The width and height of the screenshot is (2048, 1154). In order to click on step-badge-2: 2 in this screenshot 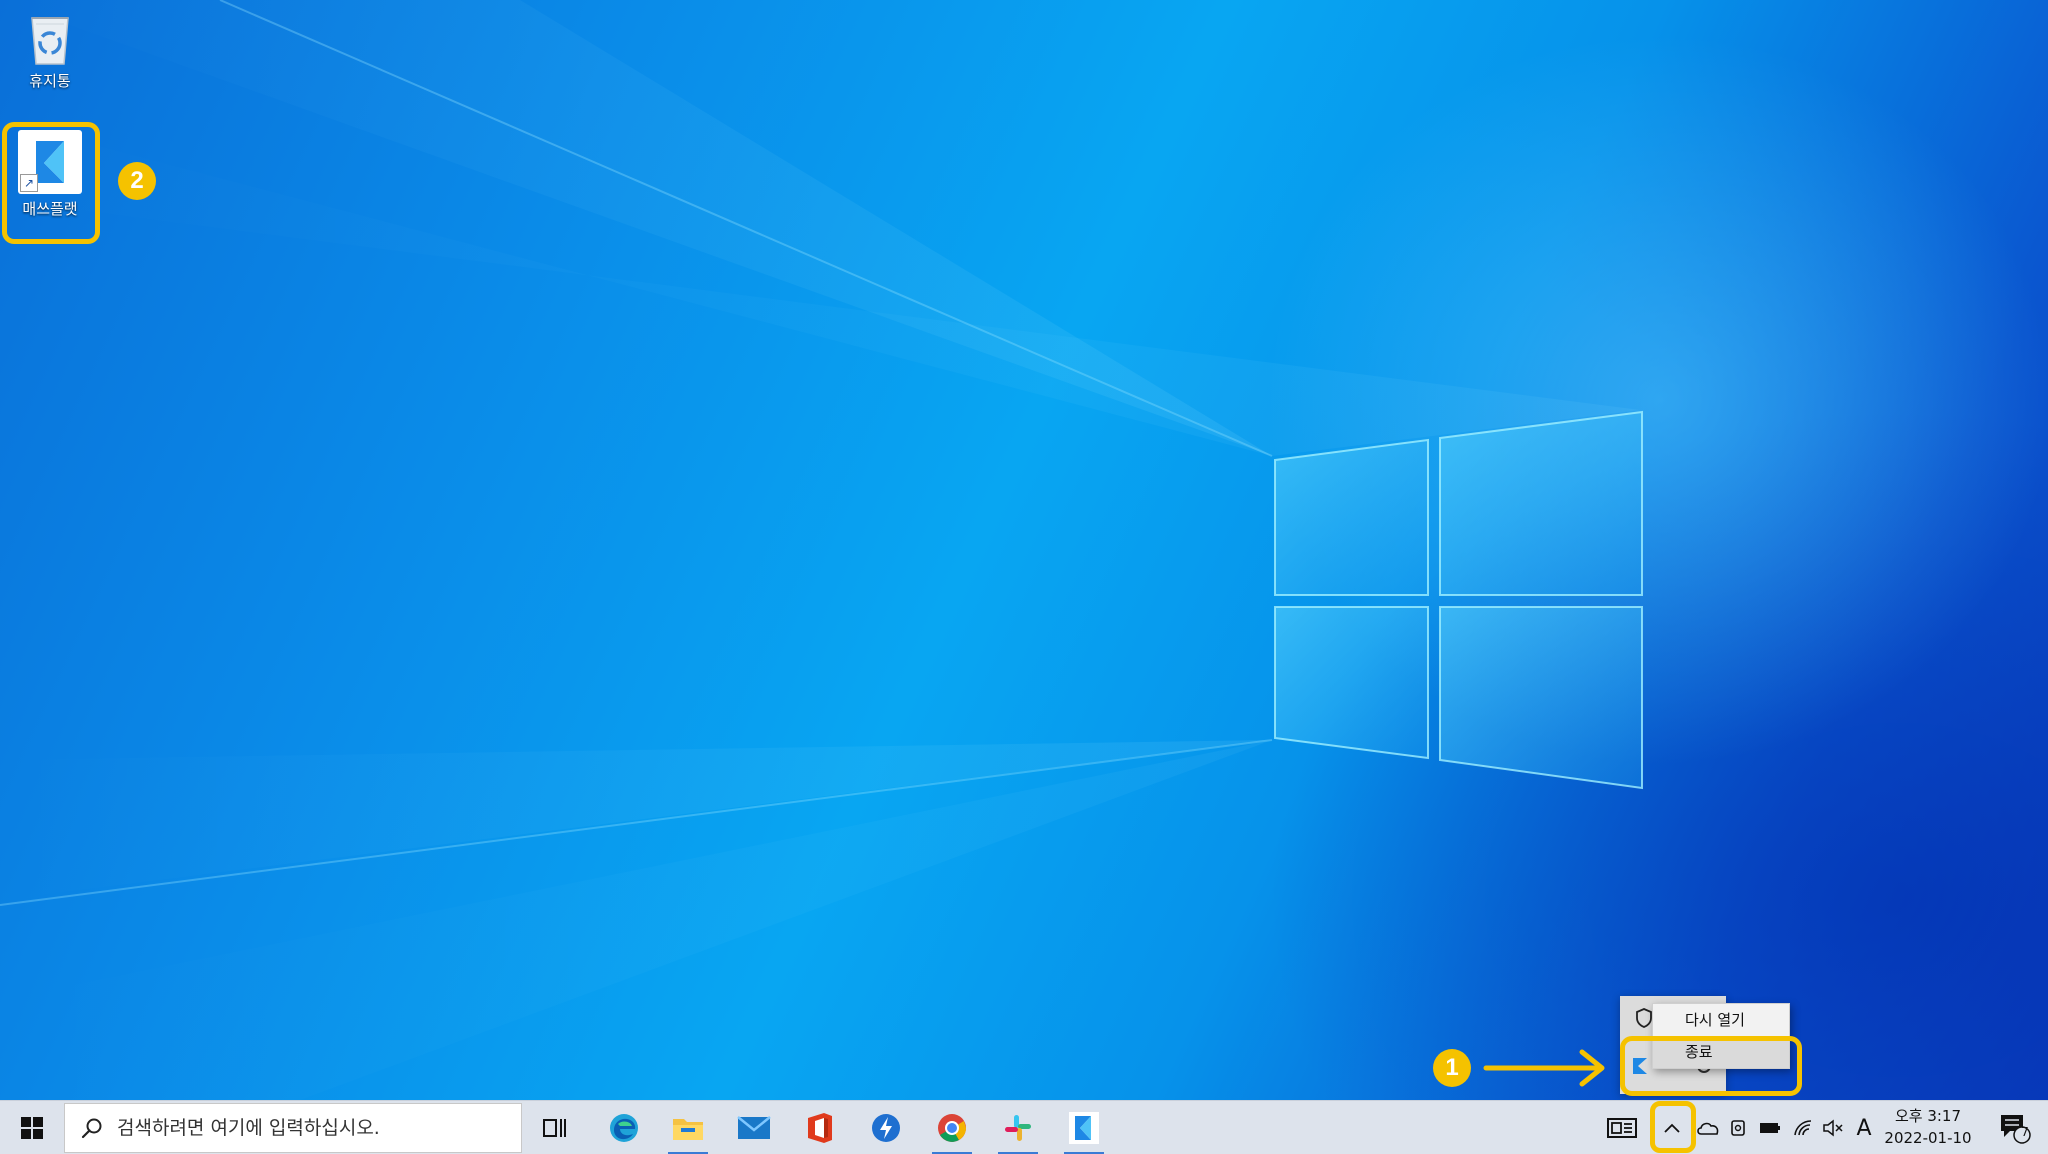, I will do `click(137, 181)`.